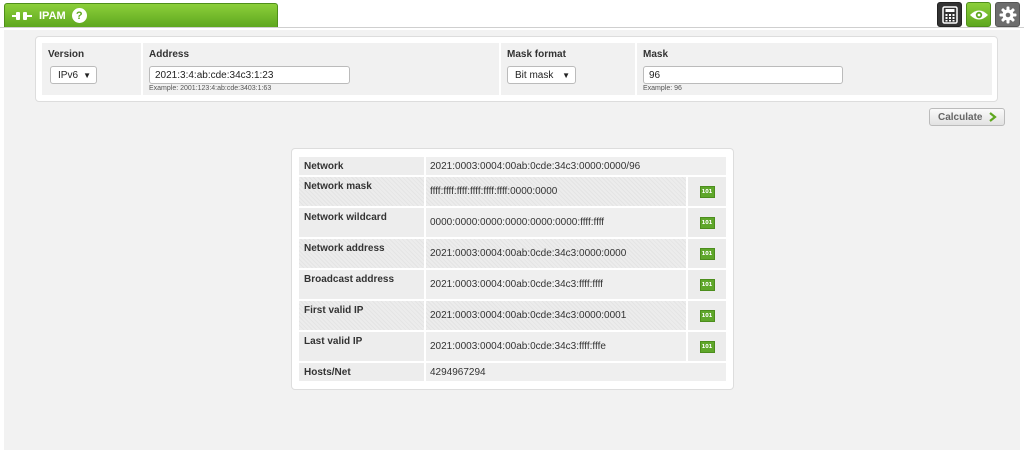 Image resolution: width=1024 pixels, height=454 pixels. Describe the element at coordinates (1007, 14) in the screenshot. I see `gear-icon` at that location.